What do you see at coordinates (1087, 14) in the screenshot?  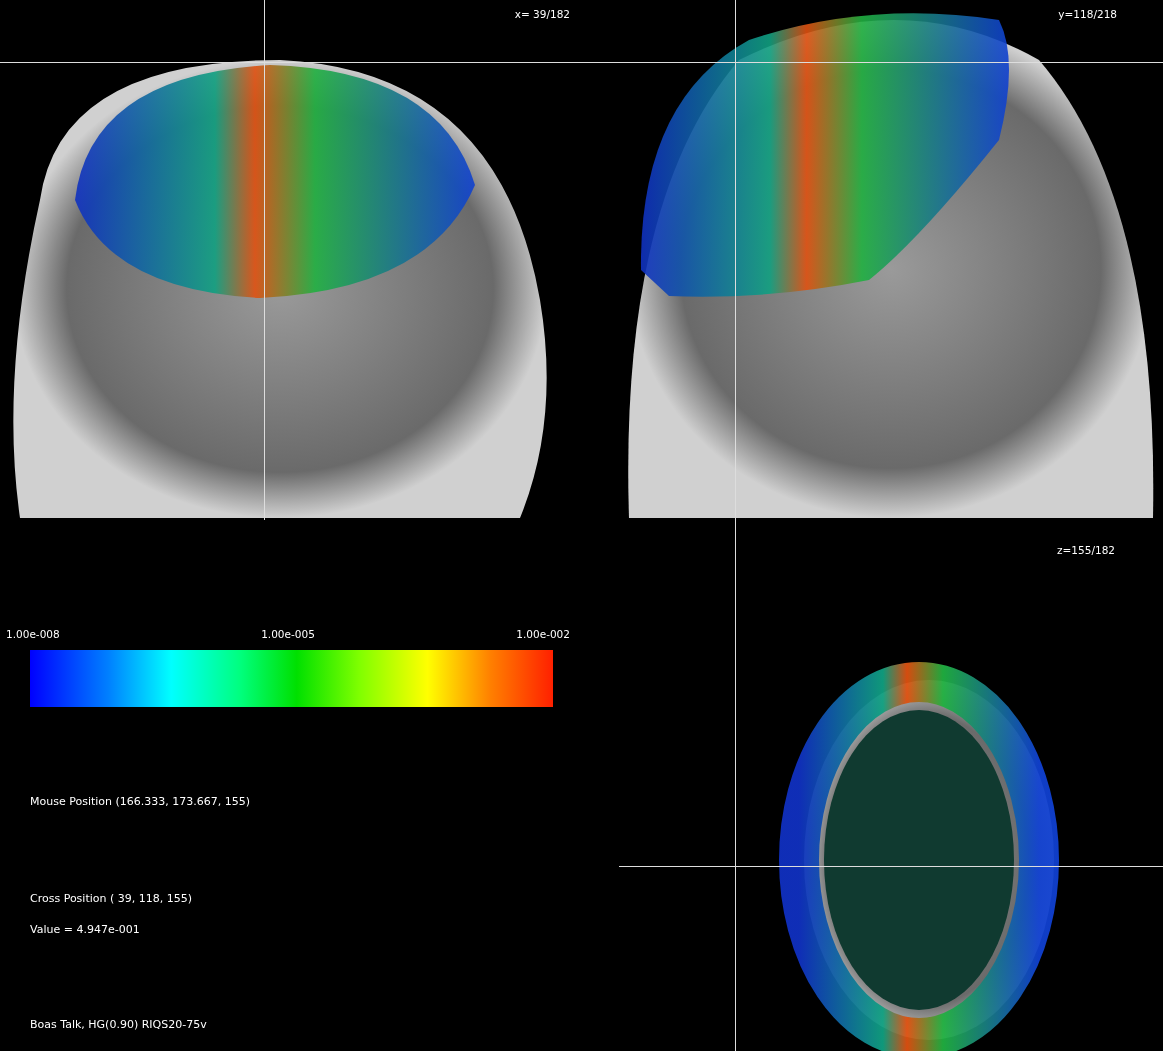 I see `slice-label: y=118/218` at bounding box center [1087, 14].